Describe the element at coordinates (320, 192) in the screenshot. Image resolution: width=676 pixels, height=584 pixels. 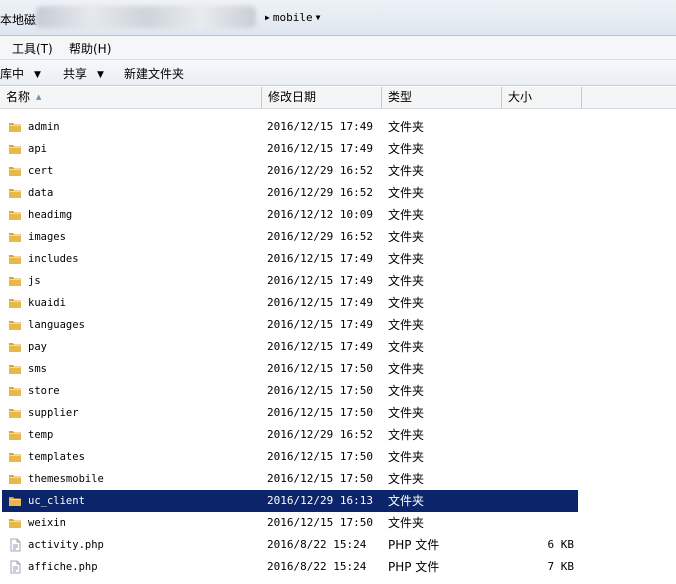
I see `modified-date: 2016/12/29 16:52` at that location.